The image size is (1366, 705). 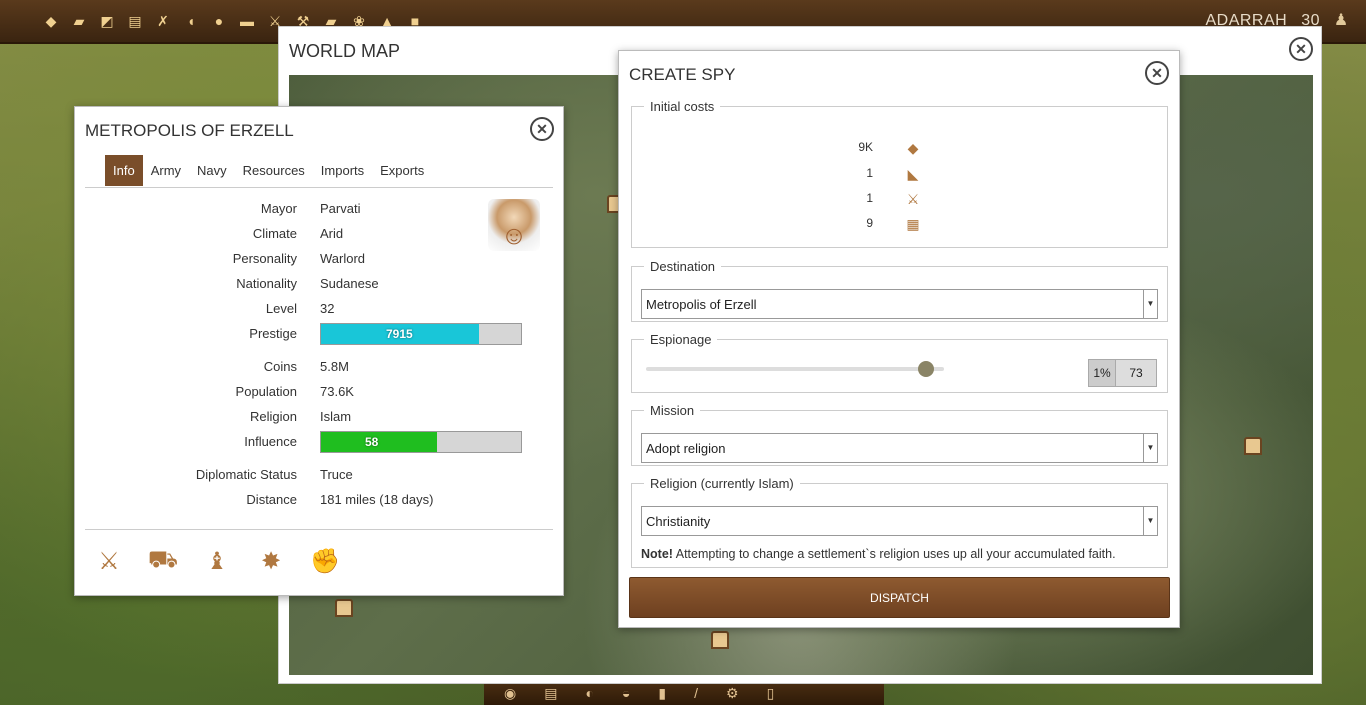 I want to click on religion-label: Religion, so click(x=273, y=416).